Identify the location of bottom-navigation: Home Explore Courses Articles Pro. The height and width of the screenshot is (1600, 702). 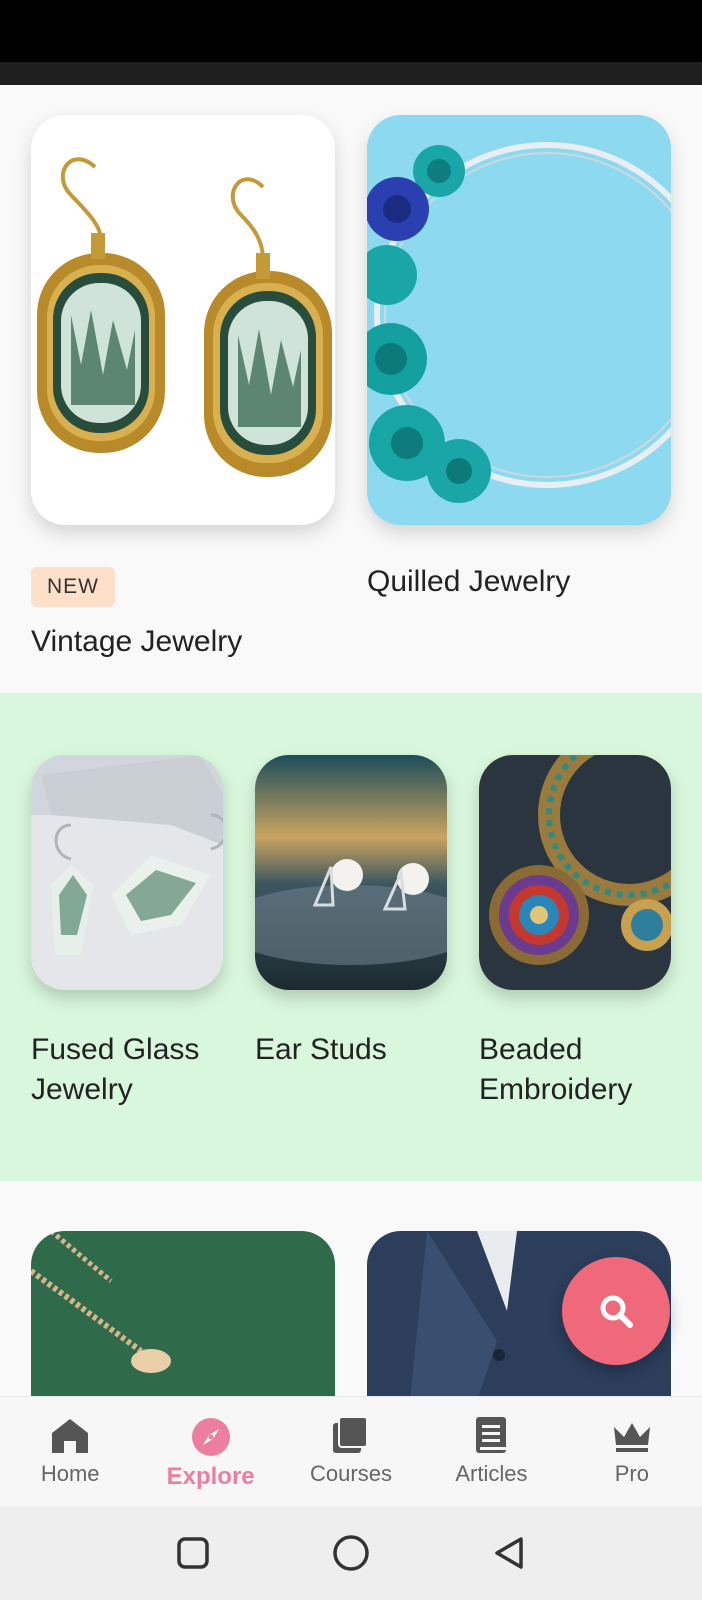
(351, 1451).